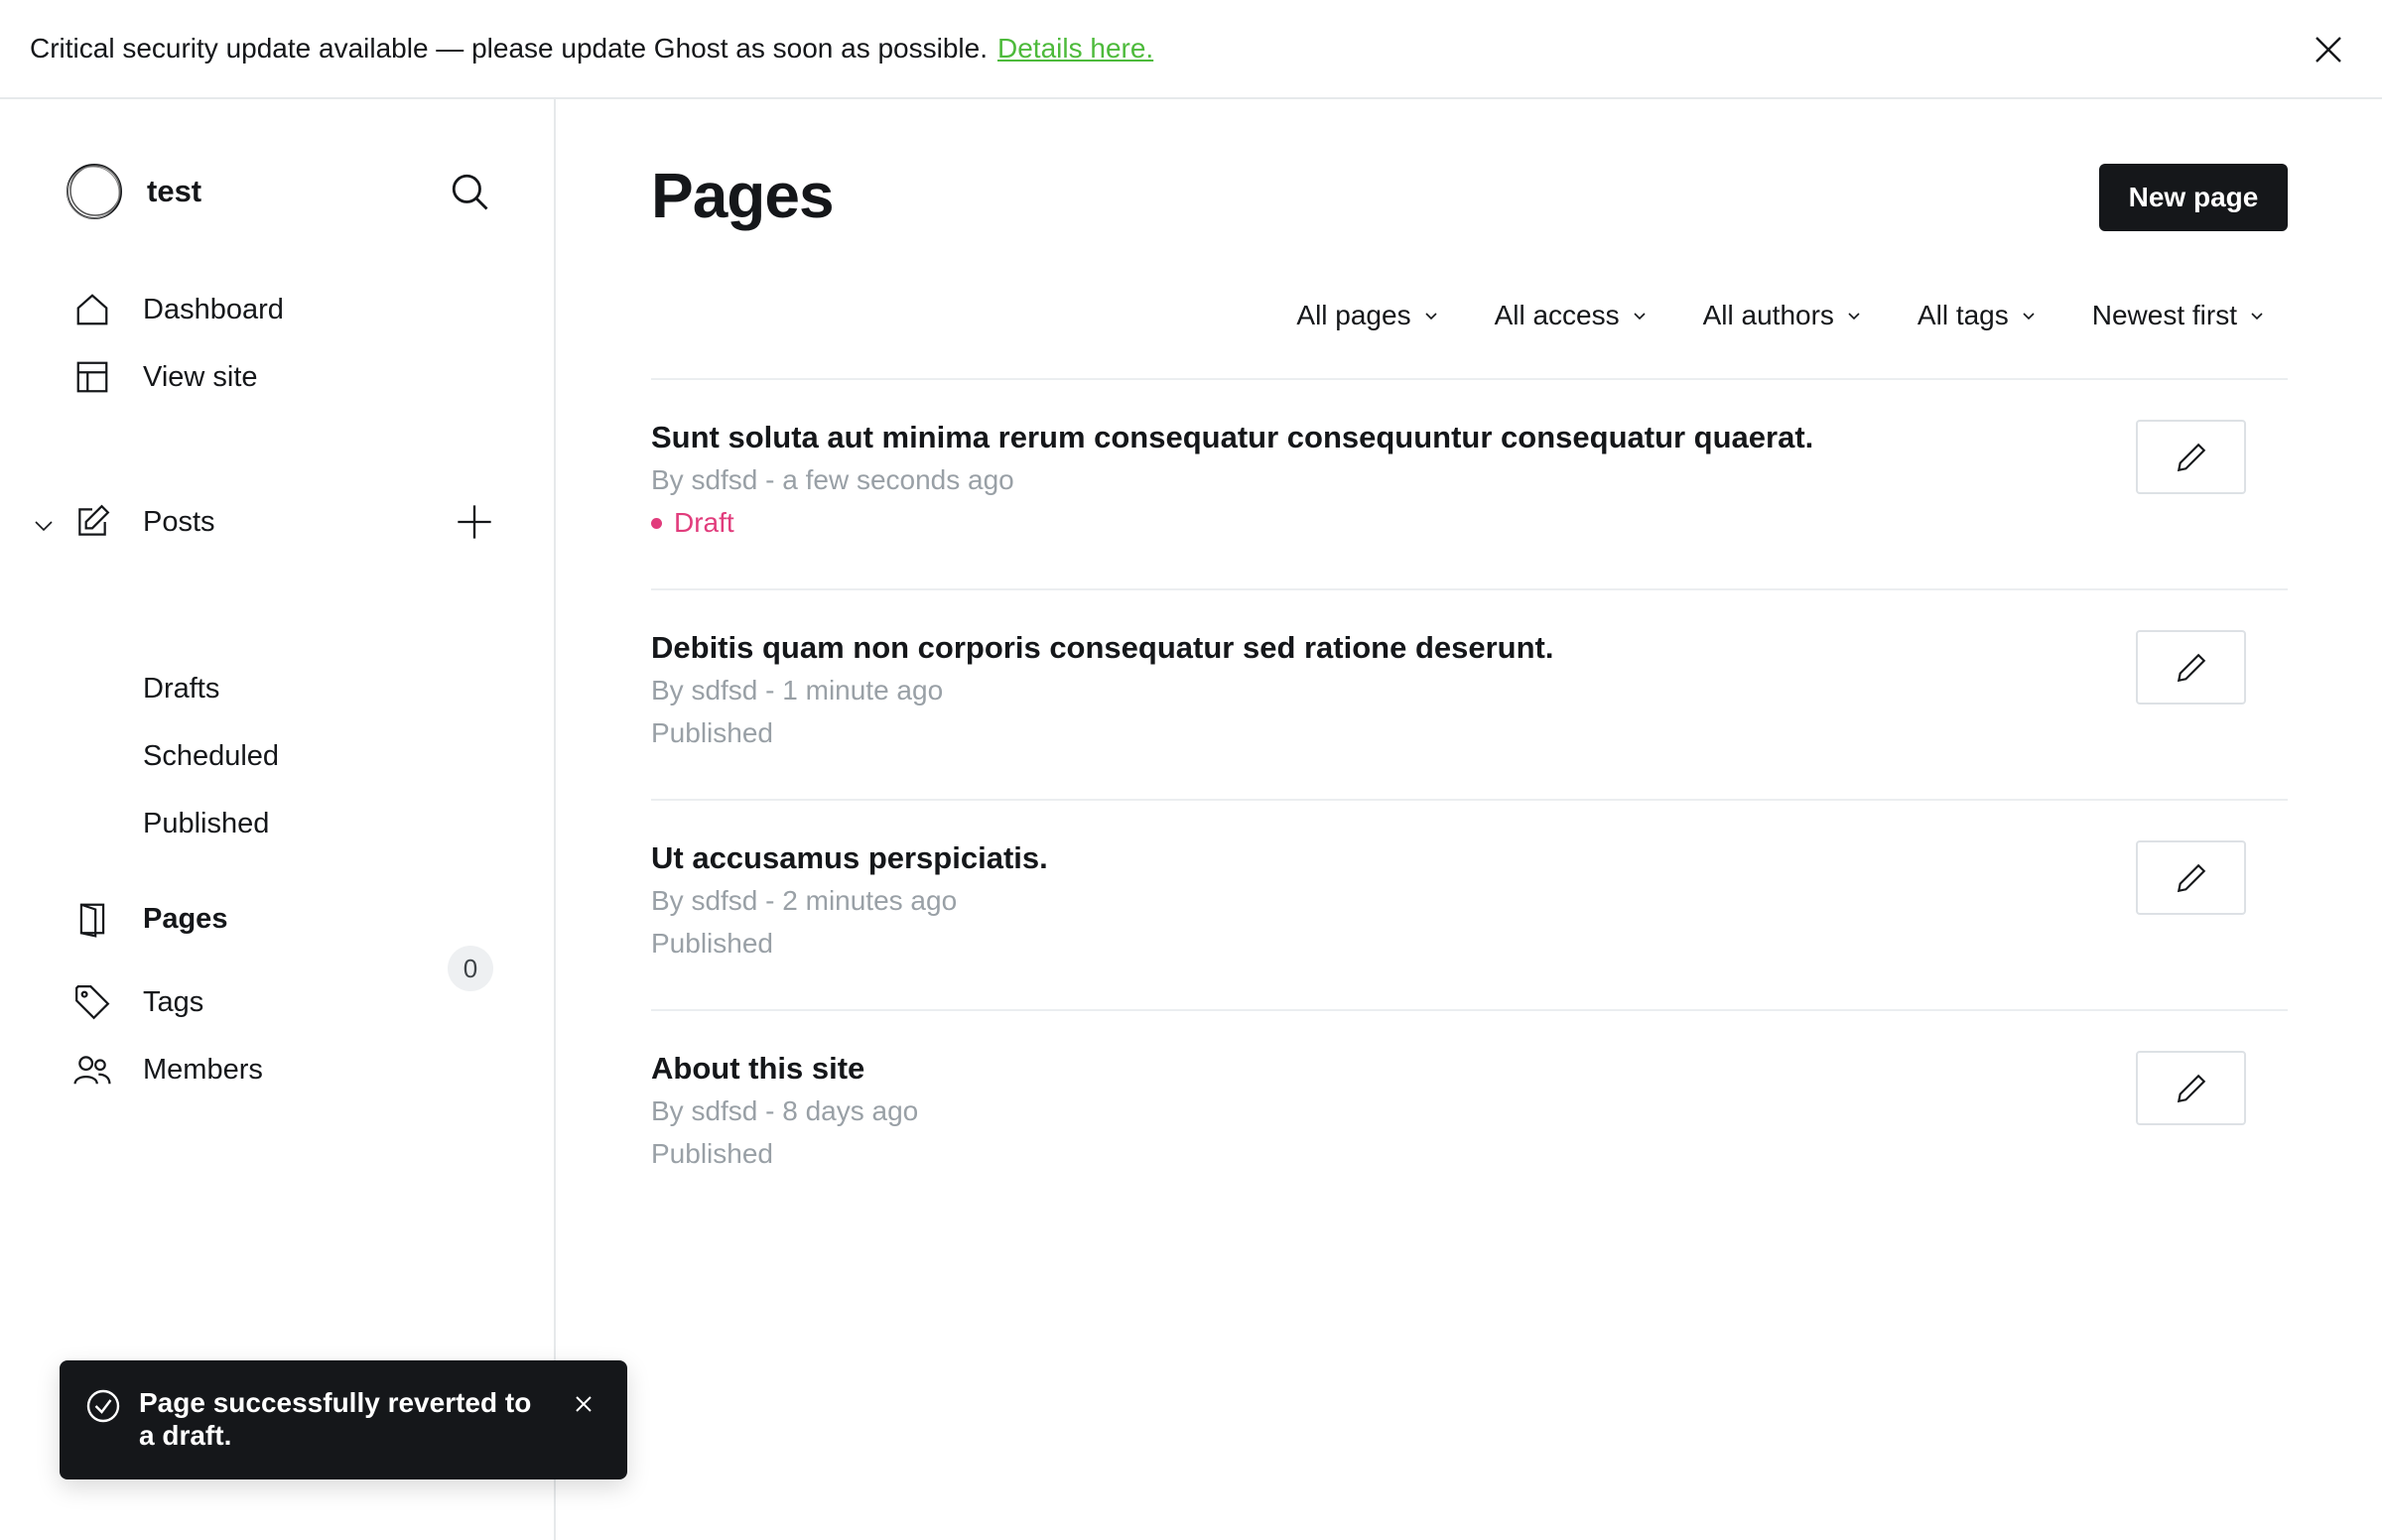  Describe the element at coordinates (132, 191) in the screenshot. I see `site-brand: test` at that location.